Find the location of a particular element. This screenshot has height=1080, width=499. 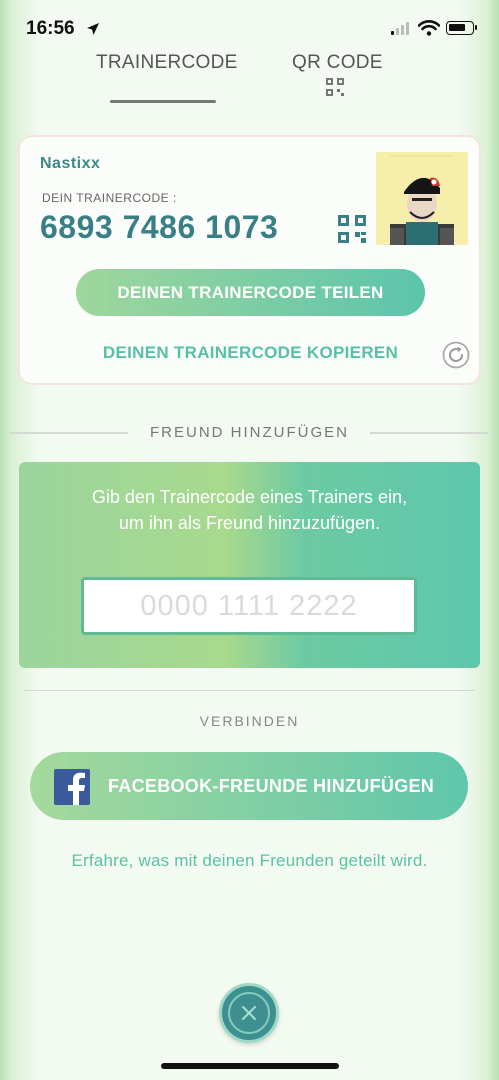

share-trainercode-button: DEINEN TRAINERCODE TEILEN is located at coordinates (250, 292).